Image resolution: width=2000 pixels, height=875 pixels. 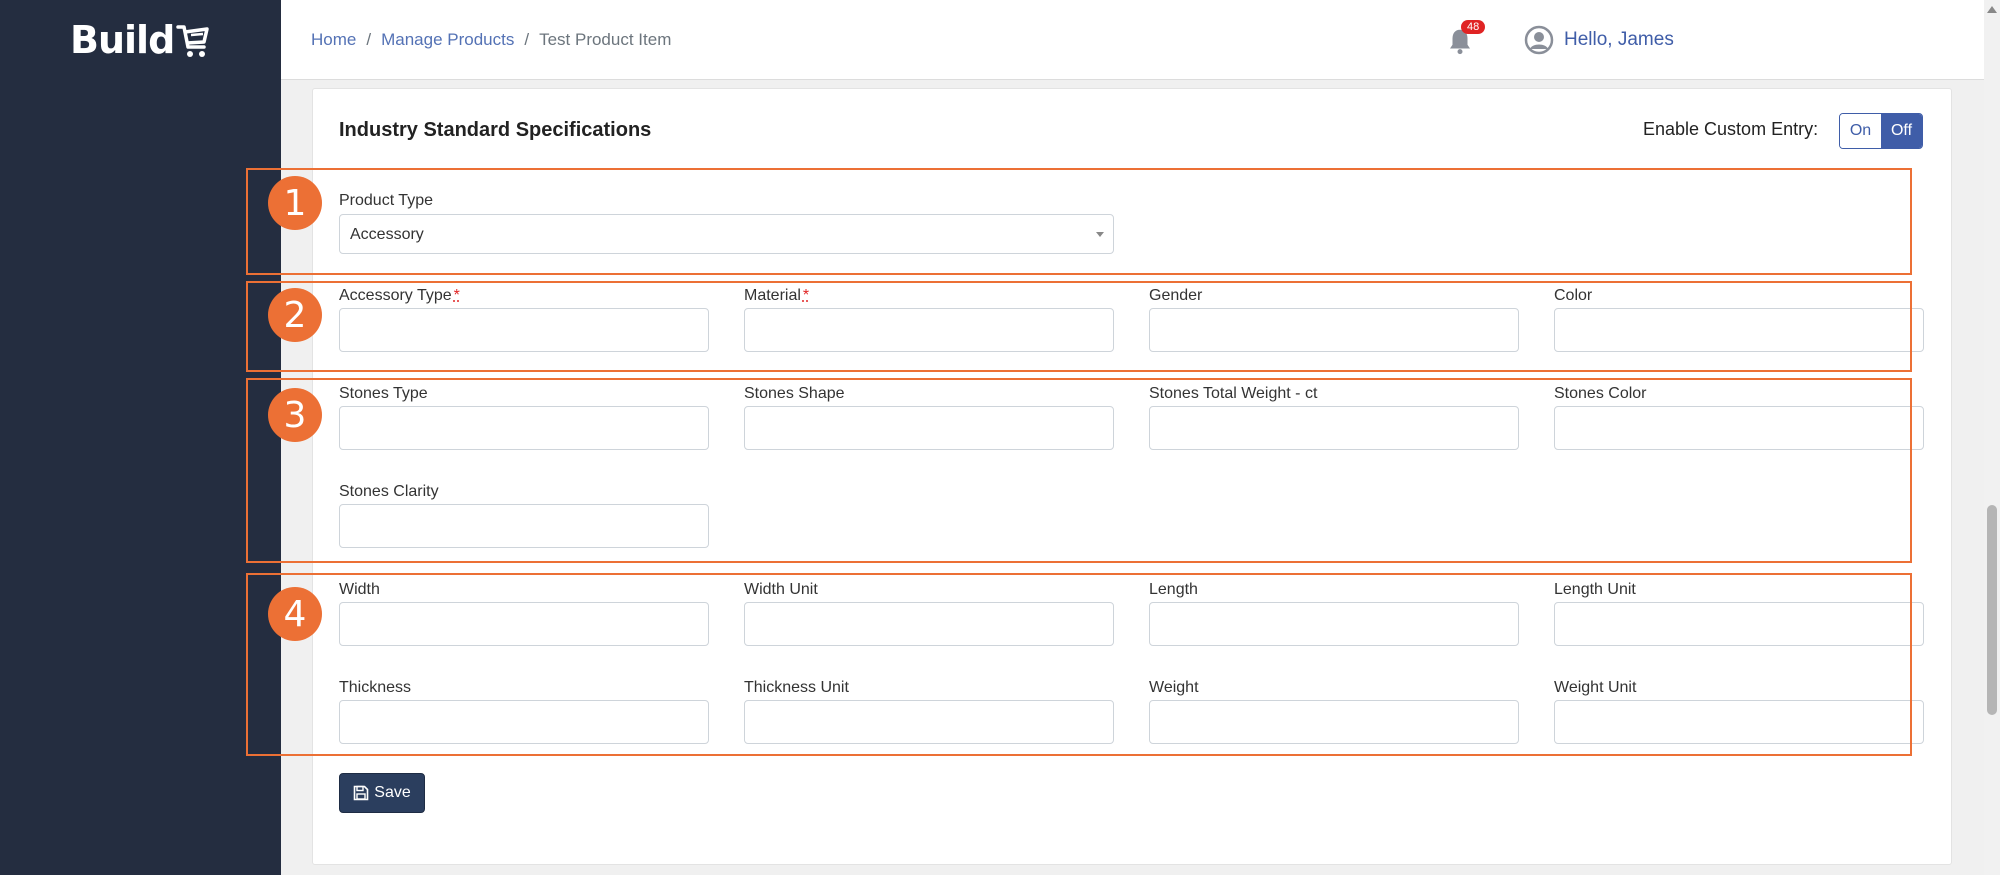 What do you see at coordinates (193, 41) in the screenshot?
I see `cart-icon` at bounding box center [193, 41].